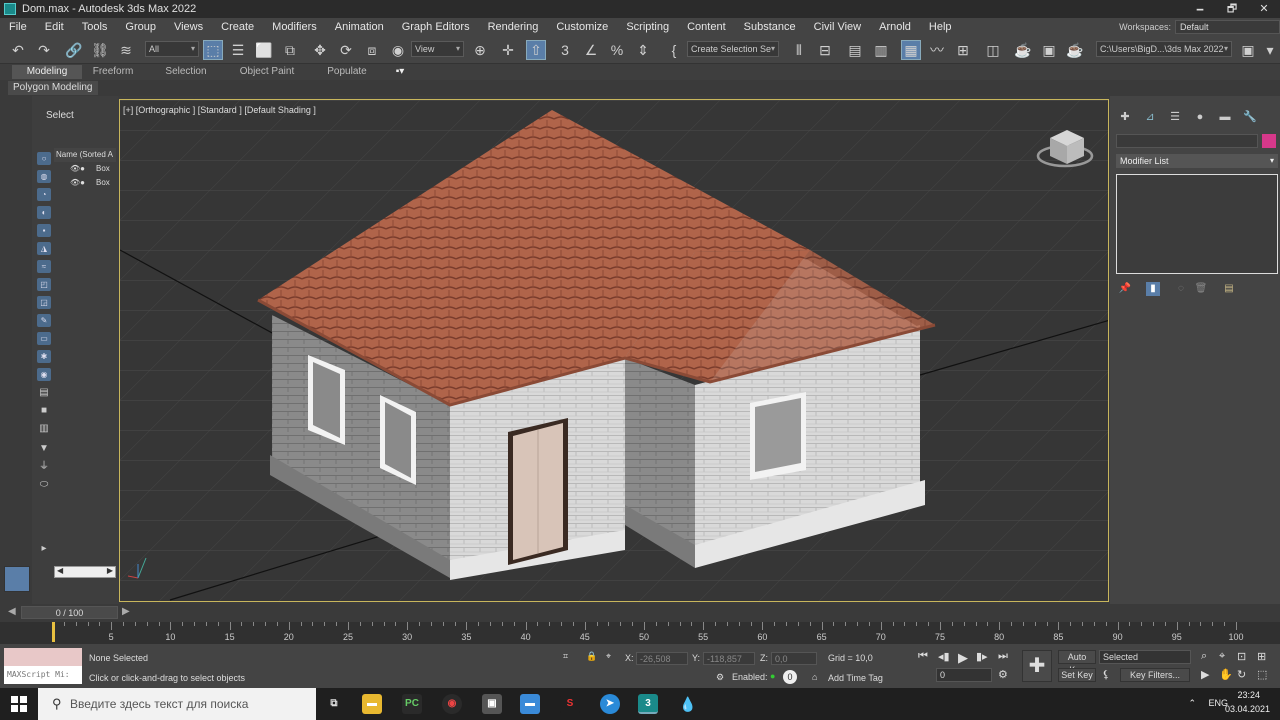  I want to click on auto-key-button: Auto Key, so click(1077, 662).